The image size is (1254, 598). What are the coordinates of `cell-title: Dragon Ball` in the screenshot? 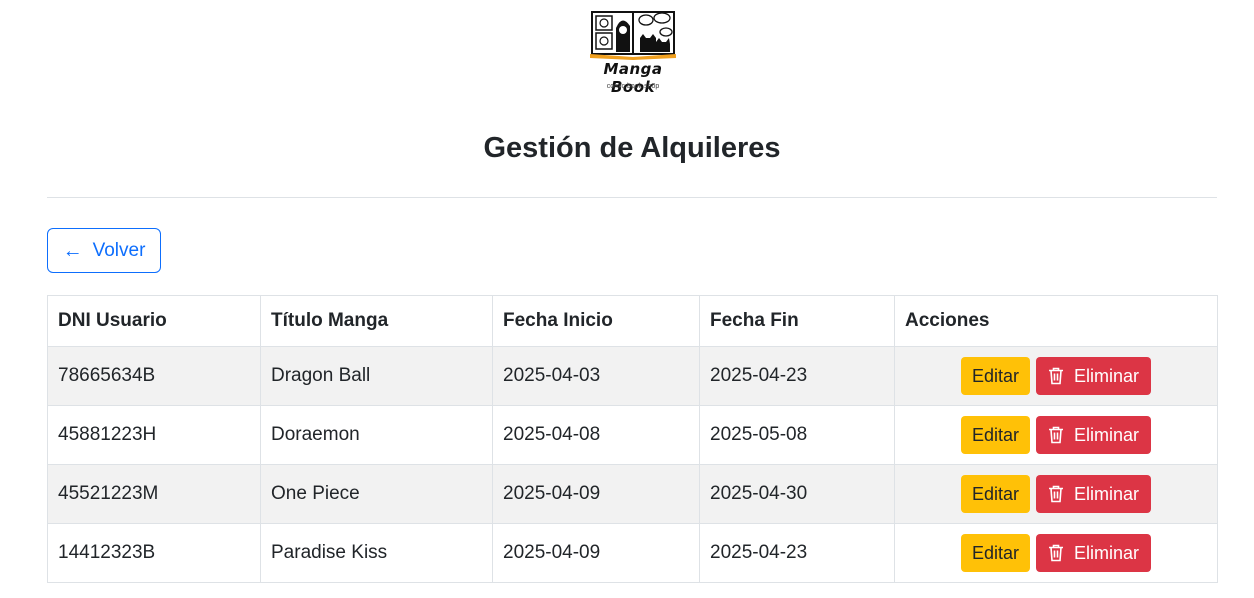 It's located at (376, 376).